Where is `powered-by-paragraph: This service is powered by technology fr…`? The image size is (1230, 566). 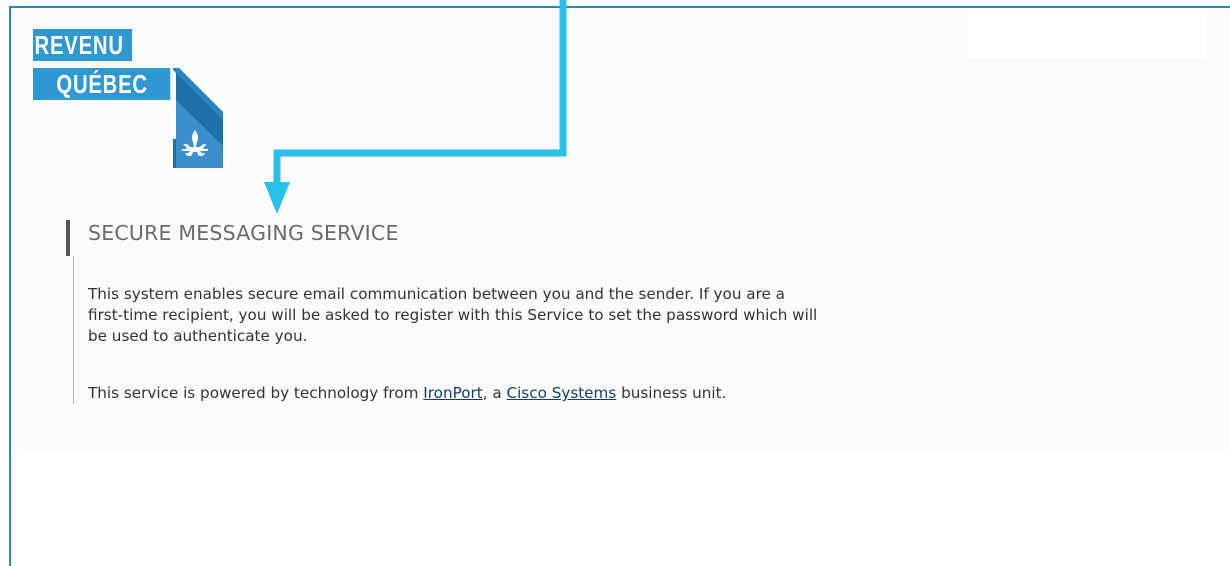
powered-by-paragraph: This service is powered by technology fr… is located at coordinates (618, 393).